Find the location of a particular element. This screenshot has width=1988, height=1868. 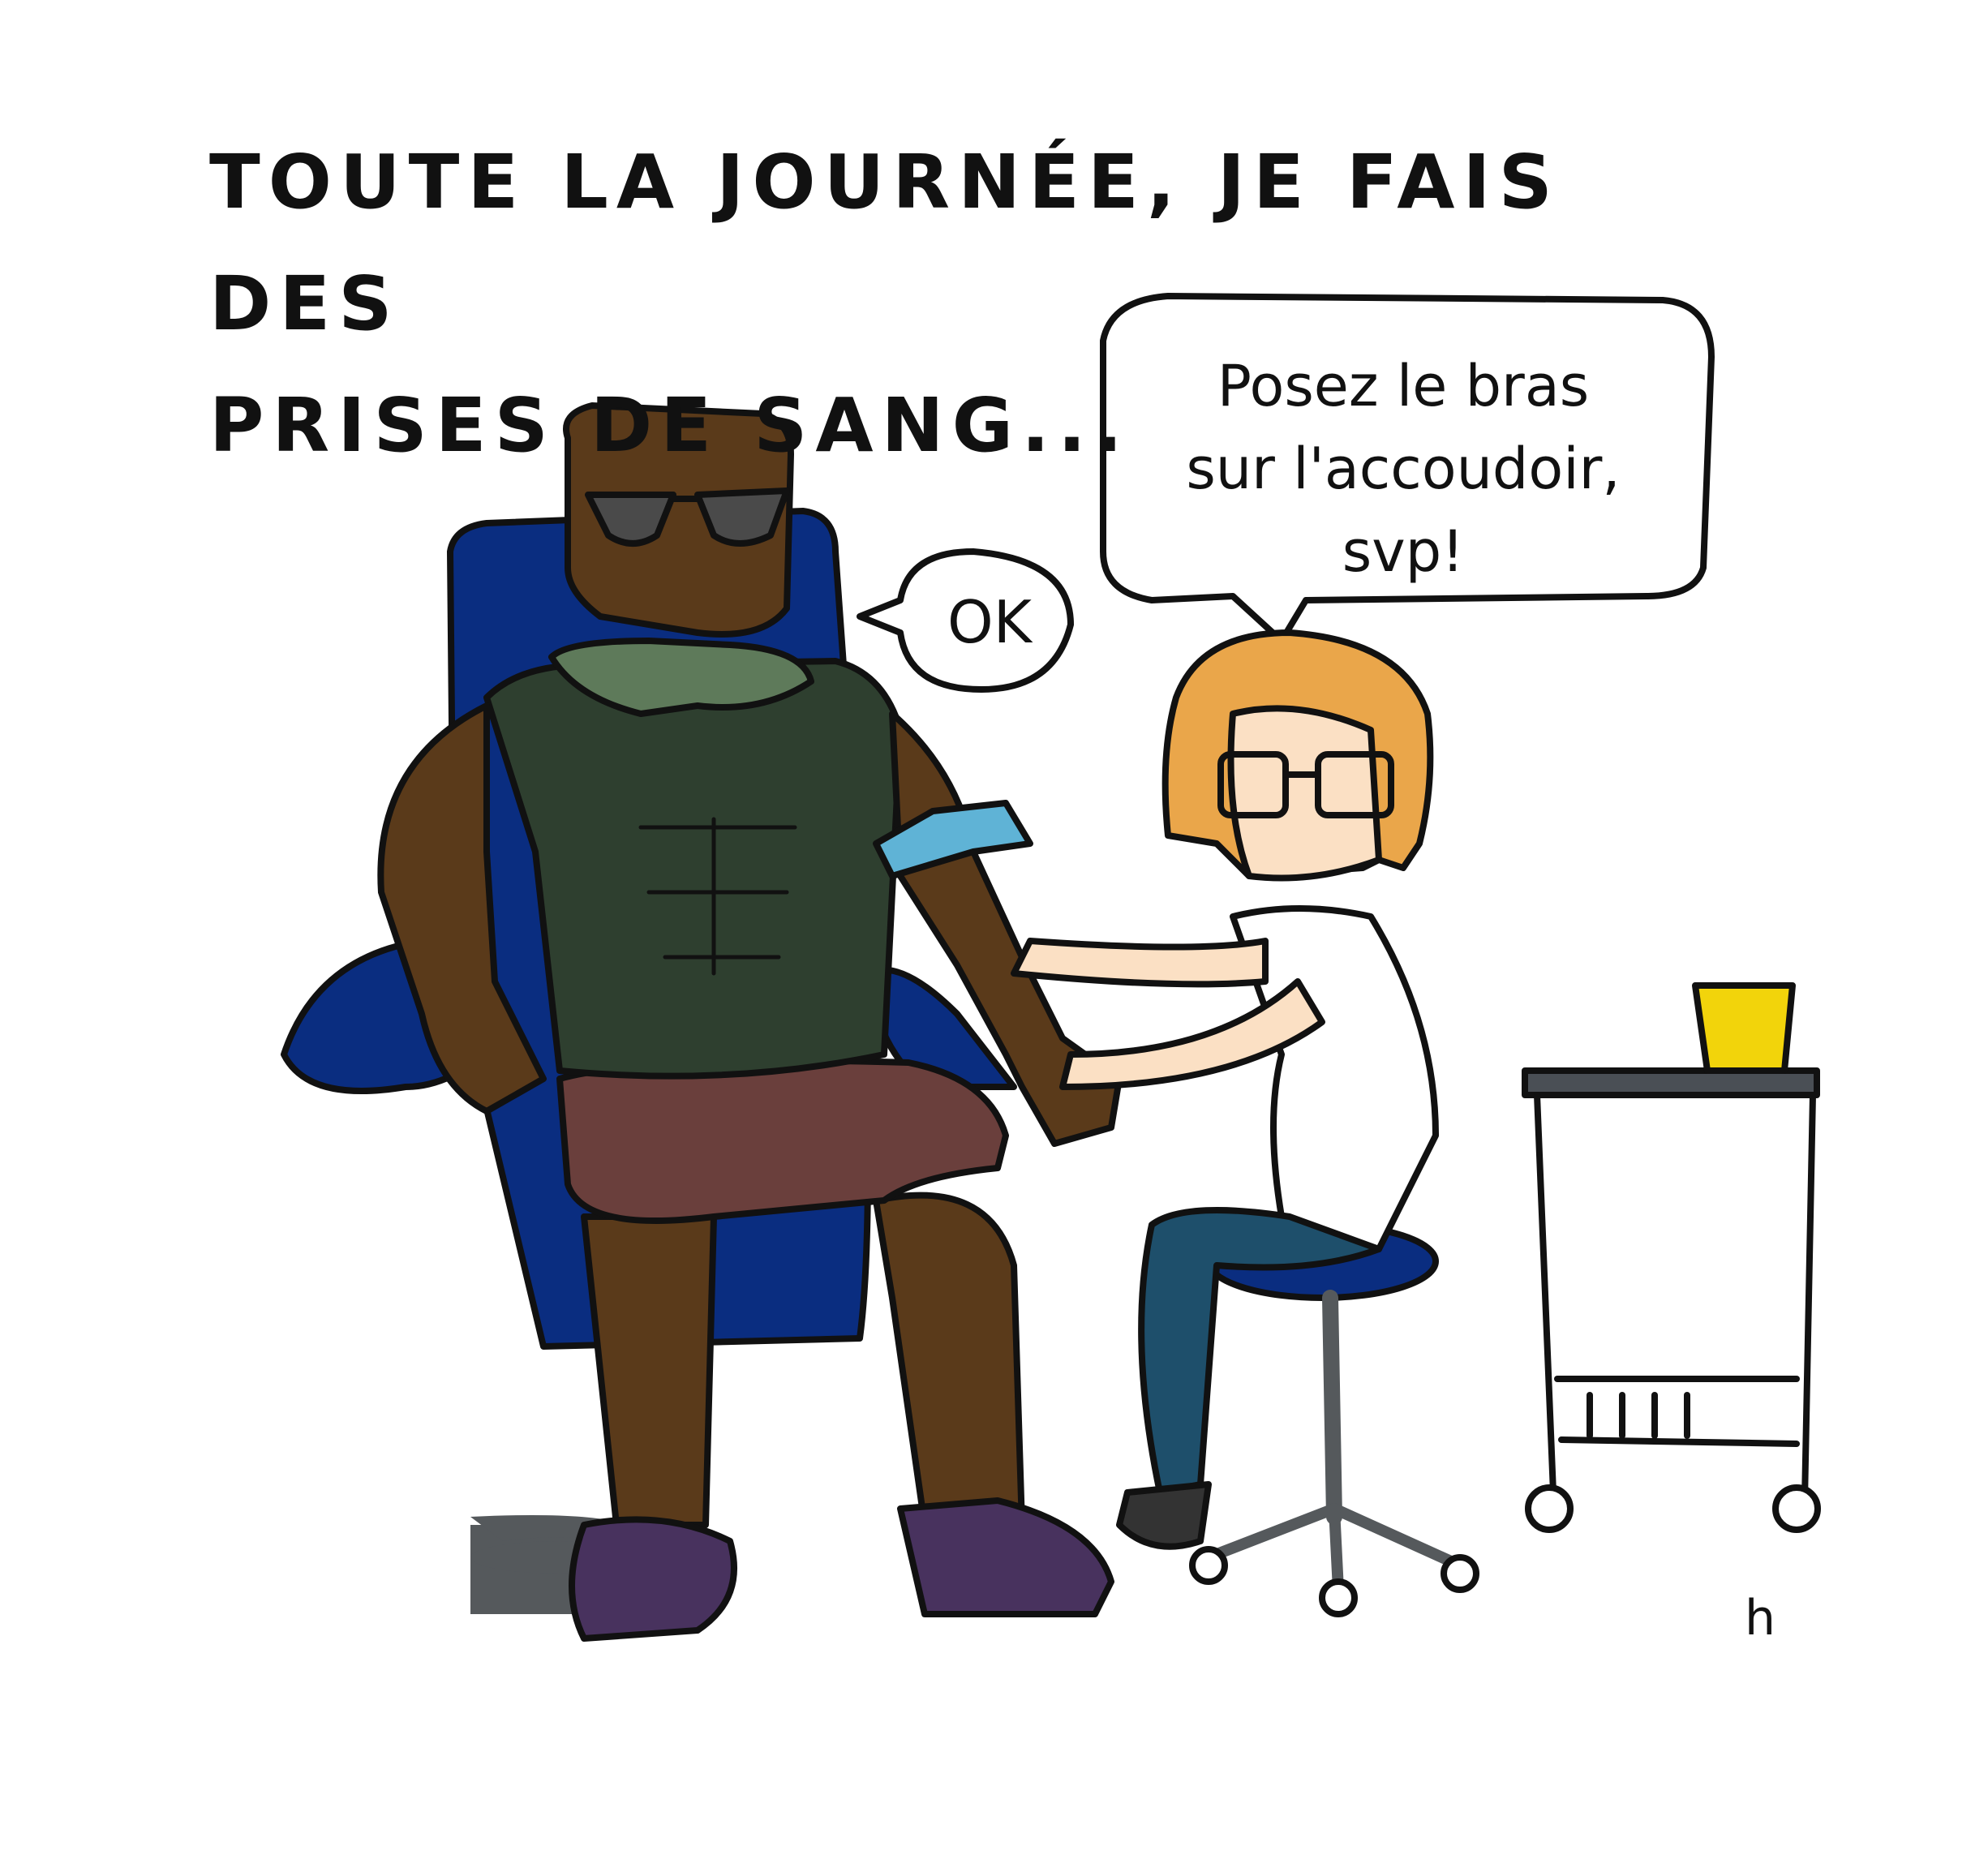

caption-line-1: Toute la journée, je fais des is located at coordinates (885, 243).